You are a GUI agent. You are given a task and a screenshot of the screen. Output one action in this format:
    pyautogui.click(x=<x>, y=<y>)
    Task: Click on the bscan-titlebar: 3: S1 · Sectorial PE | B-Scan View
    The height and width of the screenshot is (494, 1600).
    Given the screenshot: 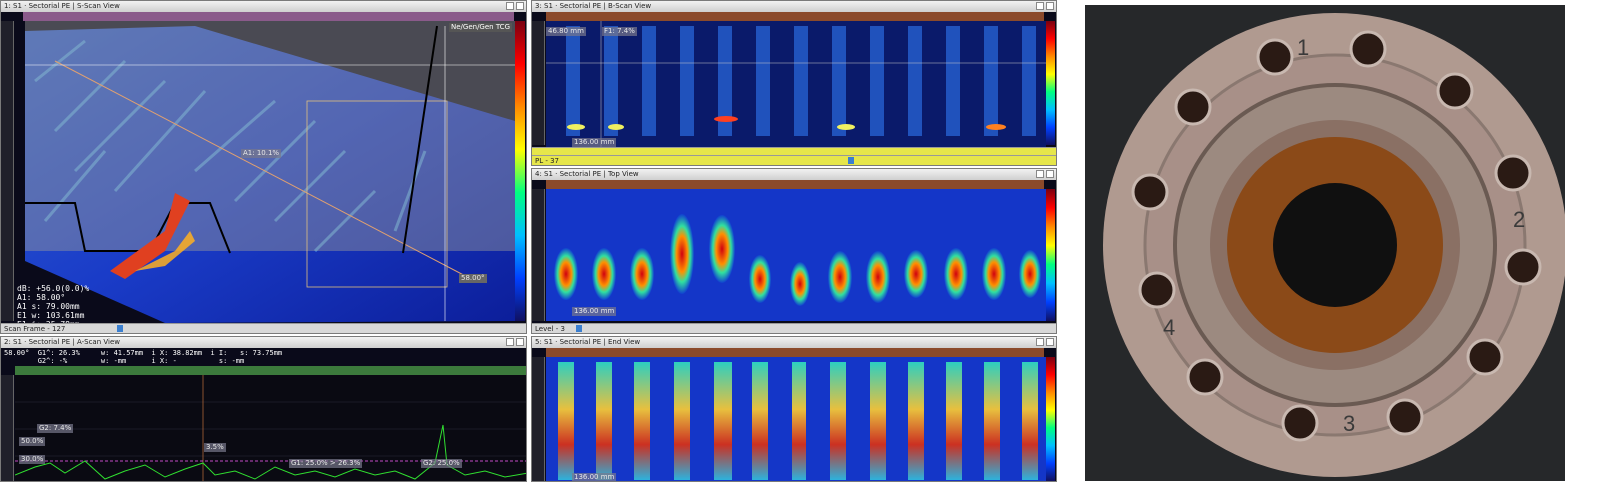 What is the action you would take?
    pyautogui.click(x=794, y=6)
    